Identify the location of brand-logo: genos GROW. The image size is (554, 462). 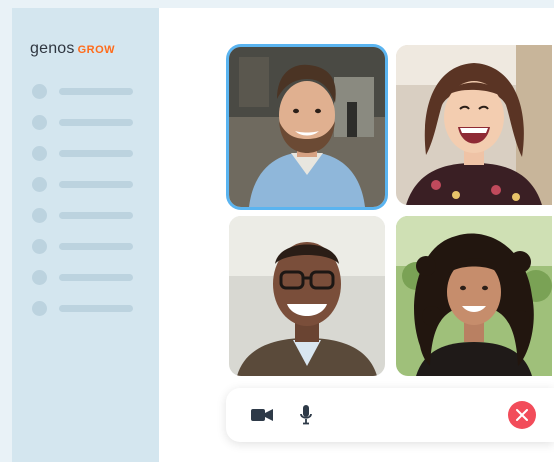
(72, 49).